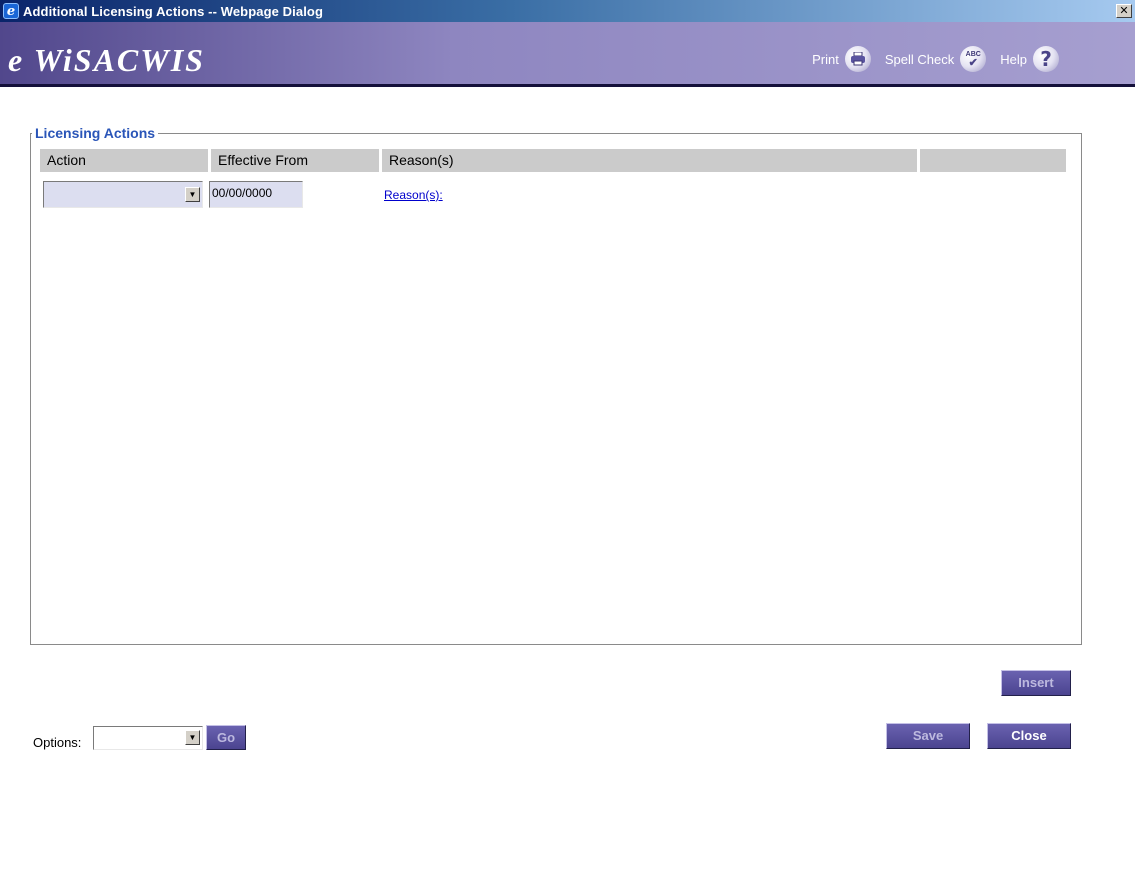  I want to click on action-select: ▼, so click(123, 194).